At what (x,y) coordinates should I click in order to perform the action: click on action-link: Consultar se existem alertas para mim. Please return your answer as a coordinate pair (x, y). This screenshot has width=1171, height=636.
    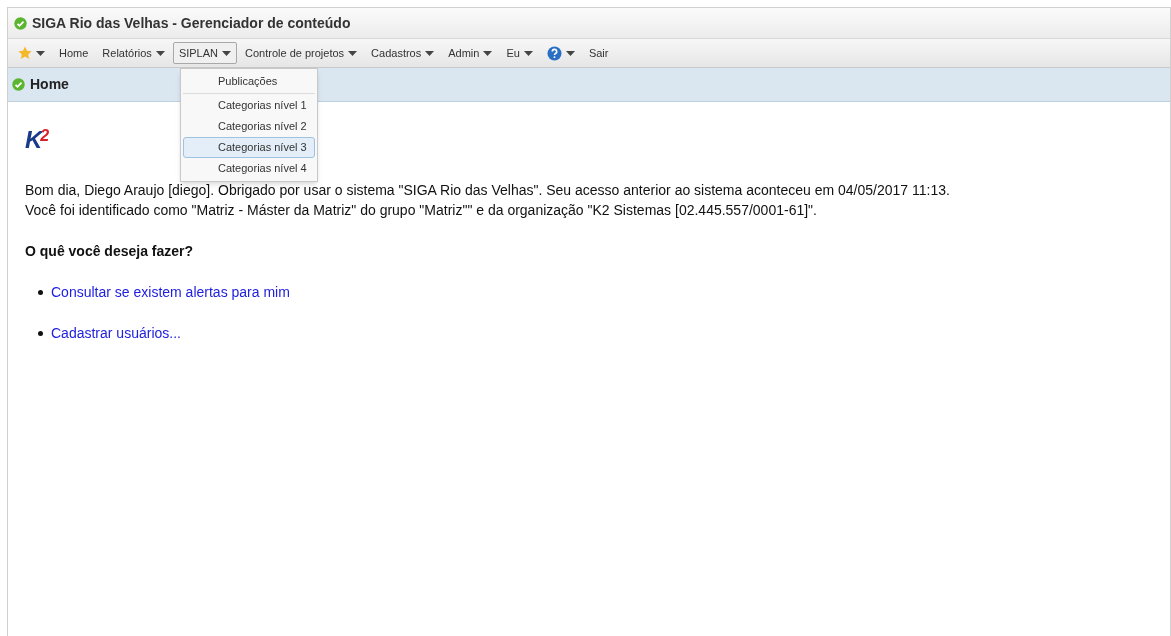
    Looking at the image, I should click on (170, 292).